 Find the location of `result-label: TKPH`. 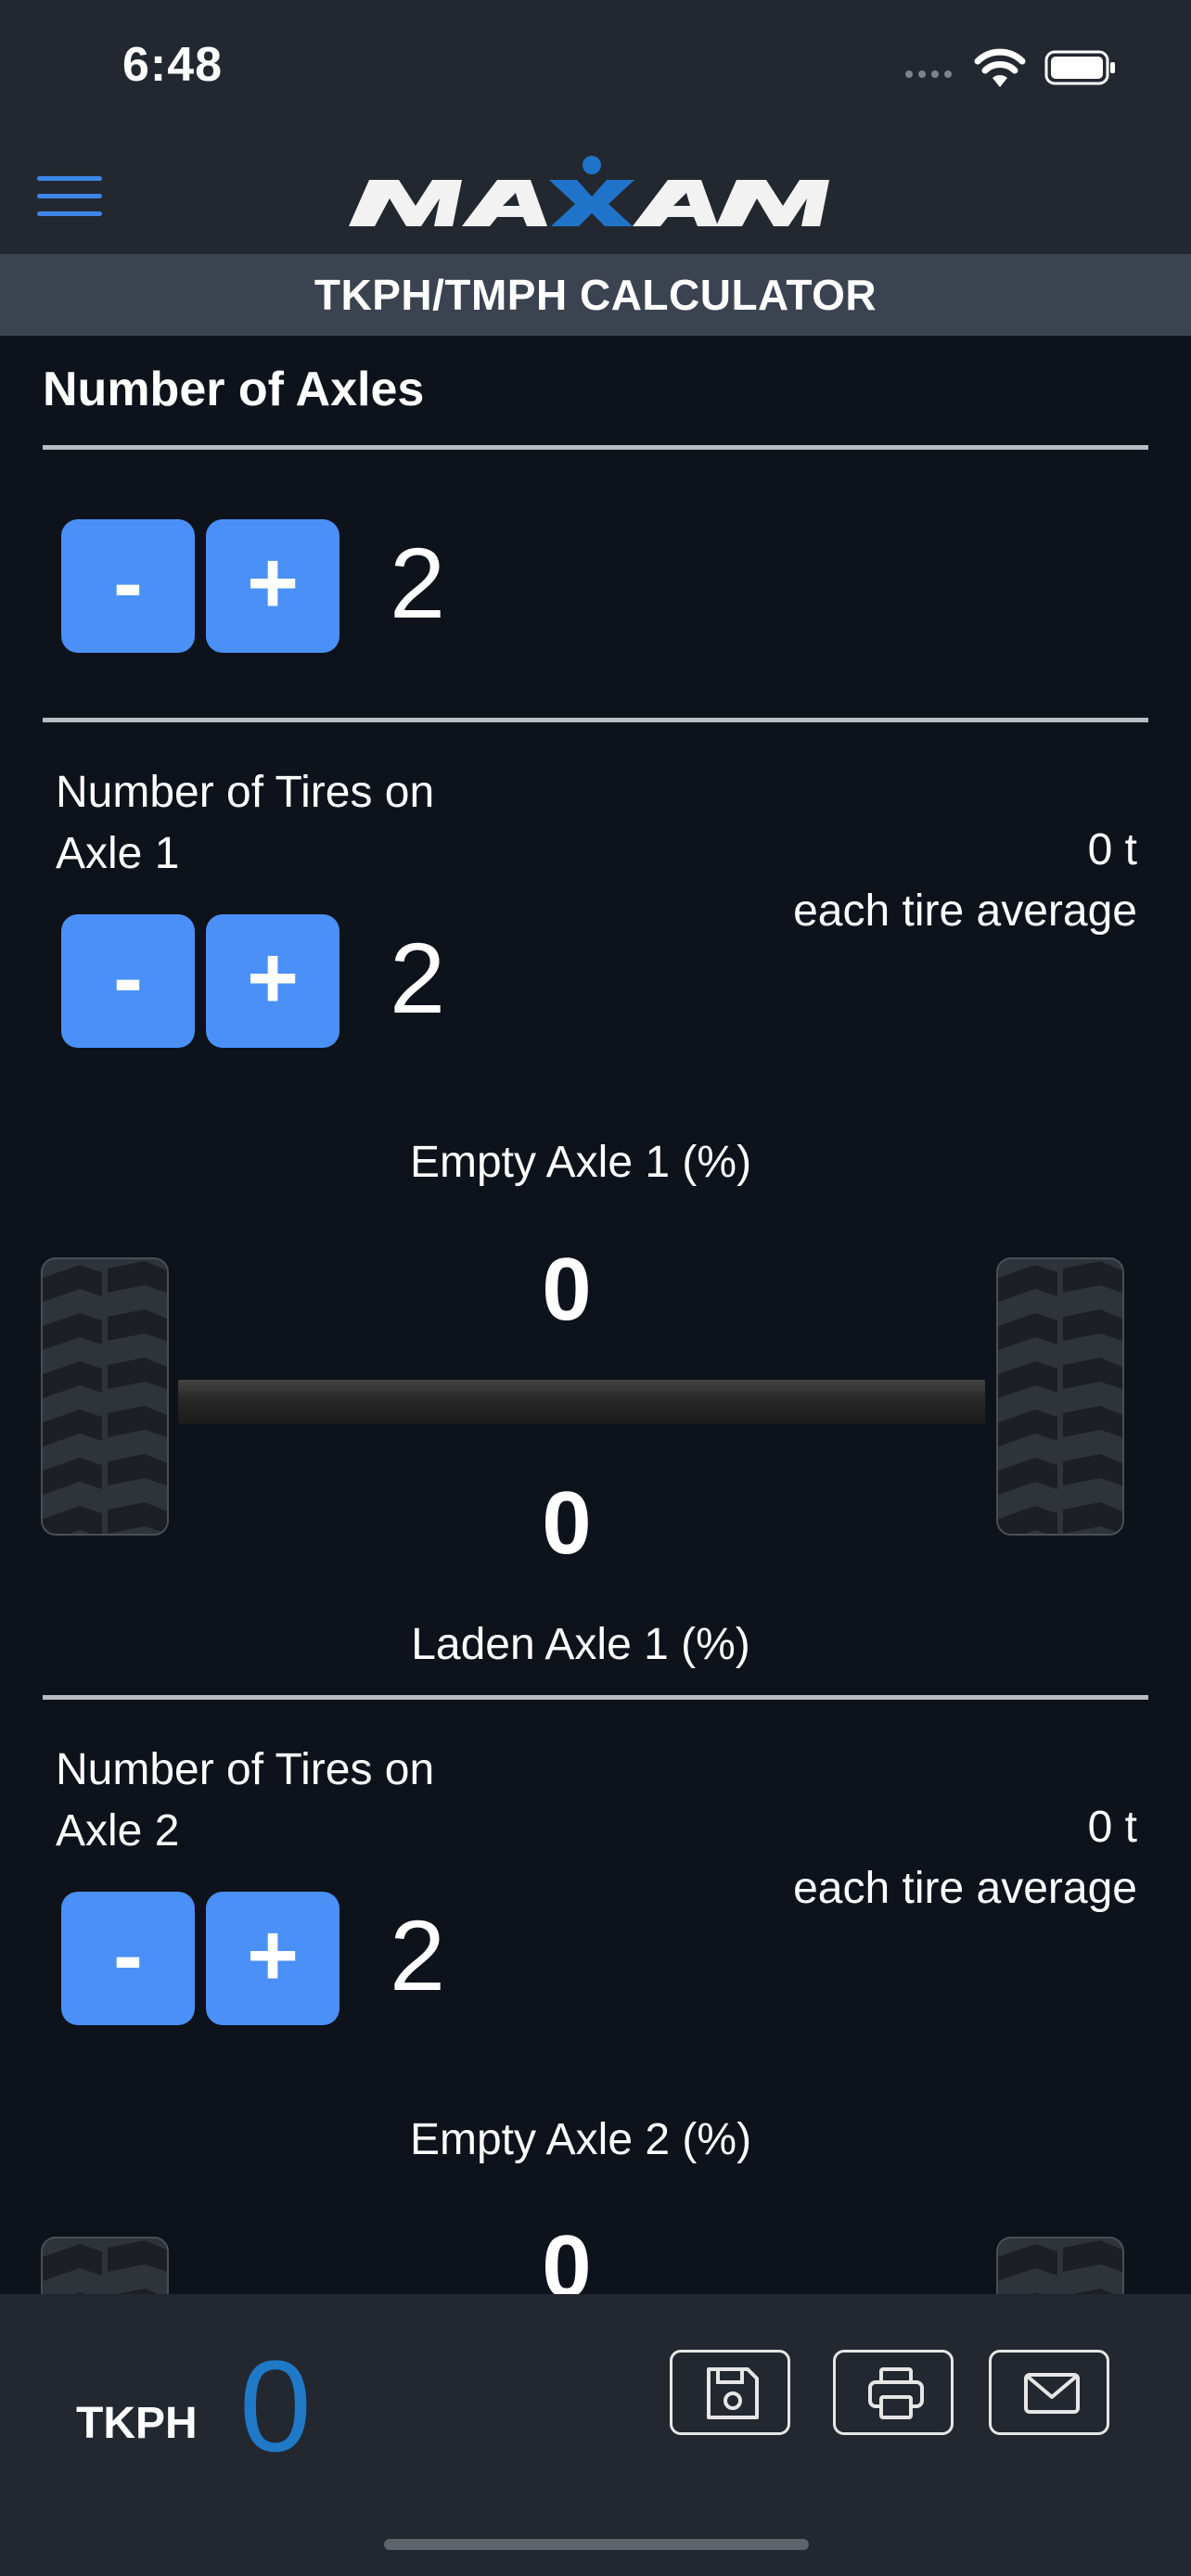

result-label: TKPH is located at coordinates (137, 2423).